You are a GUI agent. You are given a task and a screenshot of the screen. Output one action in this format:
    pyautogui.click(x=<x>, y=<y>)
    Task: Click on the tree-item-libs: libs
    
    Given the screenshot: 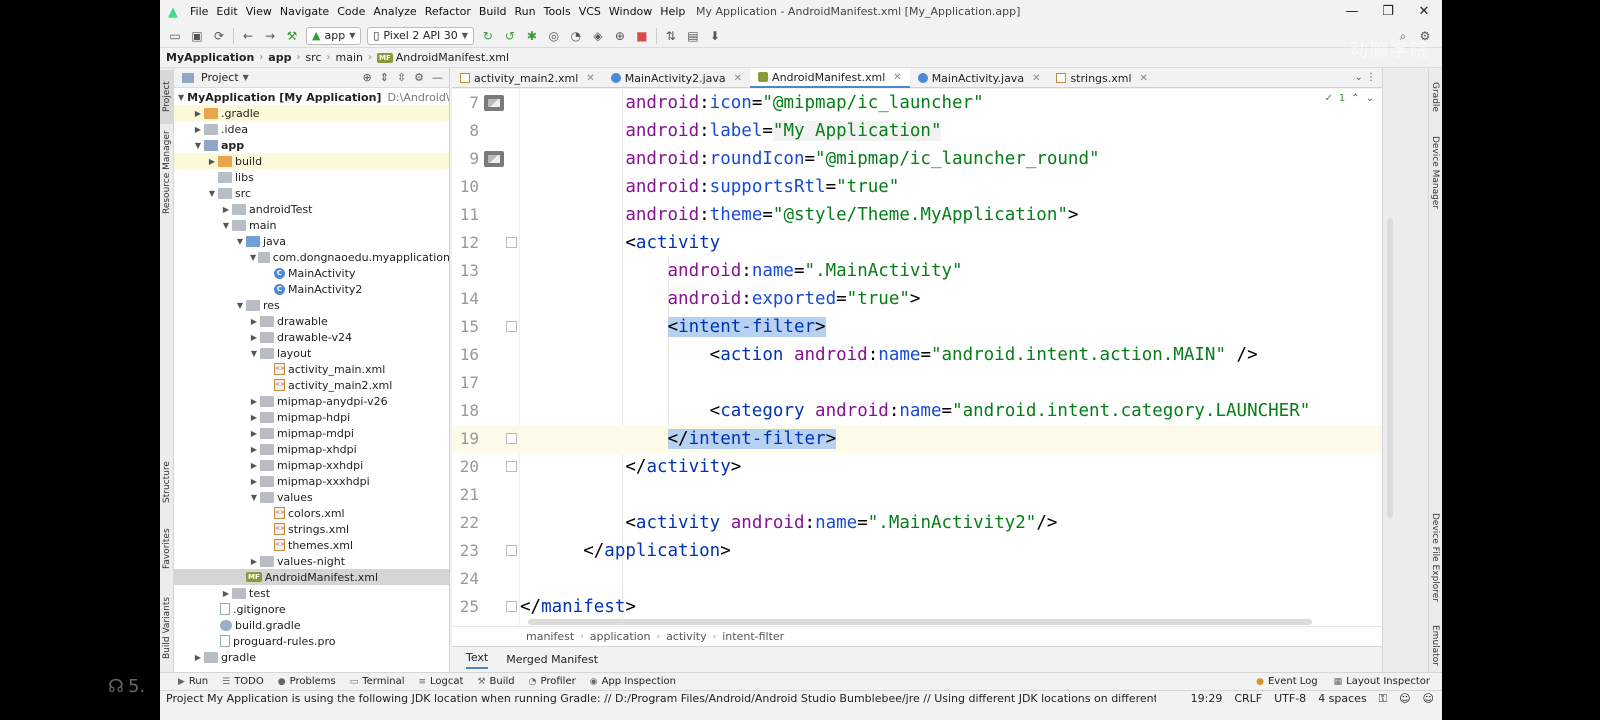 What is the action you would take?
    pyautogui.click(x=311, y=177)
    